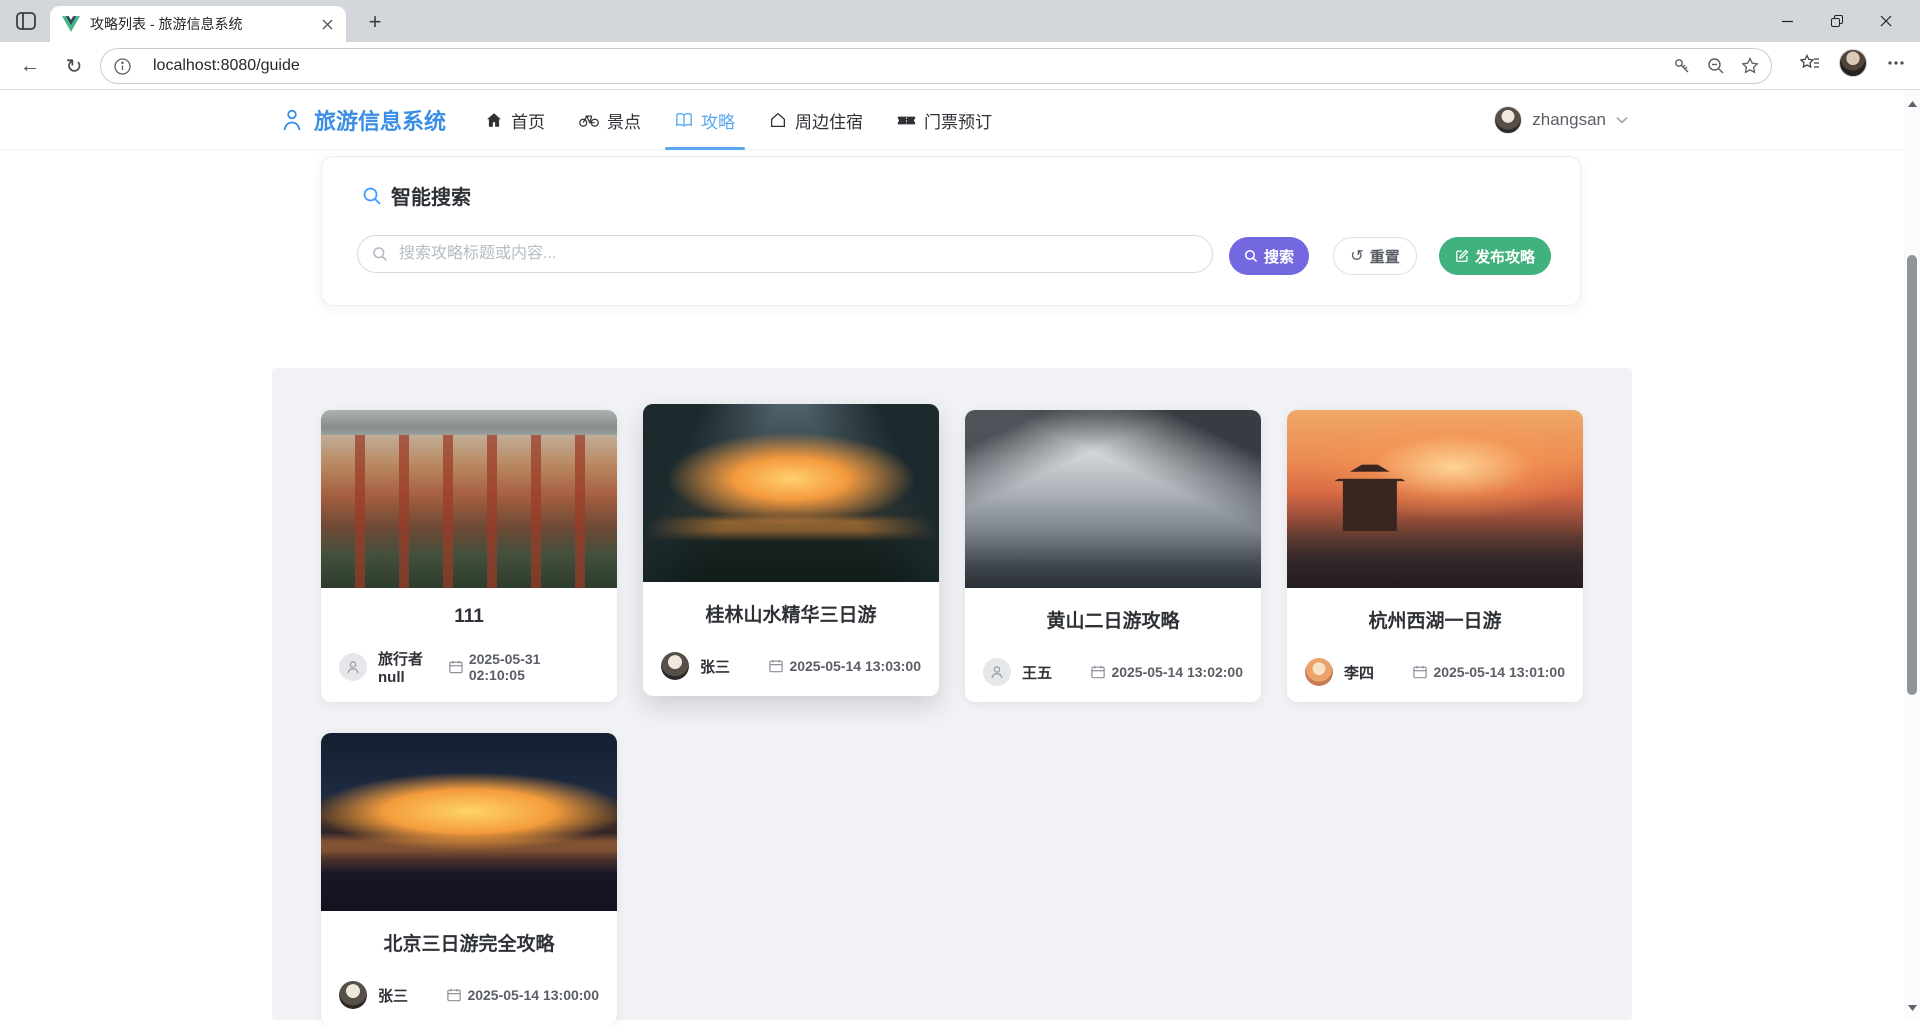 This screenshot has width=1920, height=1025. What do you see at coordinates (1269, 256) in the screenshot?
I see `search-button: 搜索` at bounding box center [1269, 256].